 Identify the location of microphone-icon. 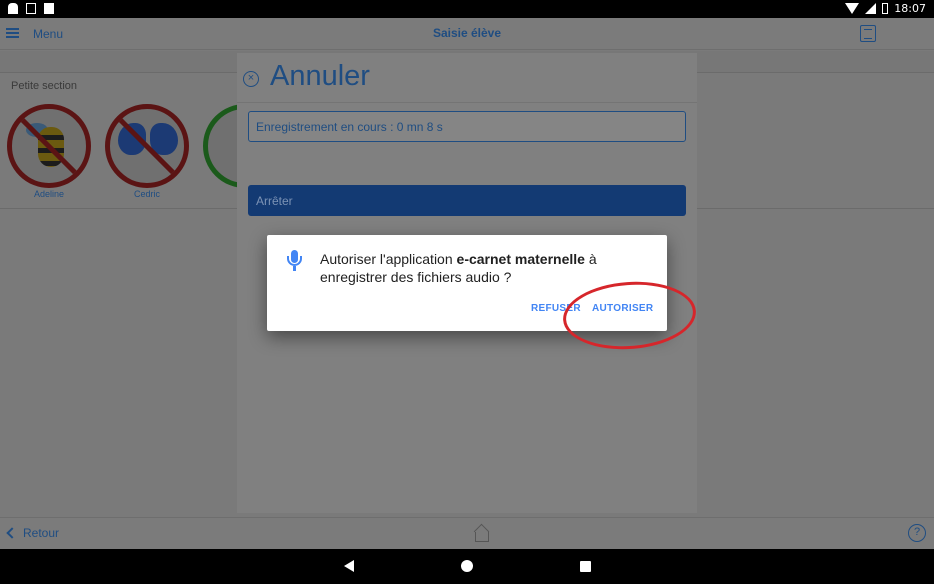
(294, 261).